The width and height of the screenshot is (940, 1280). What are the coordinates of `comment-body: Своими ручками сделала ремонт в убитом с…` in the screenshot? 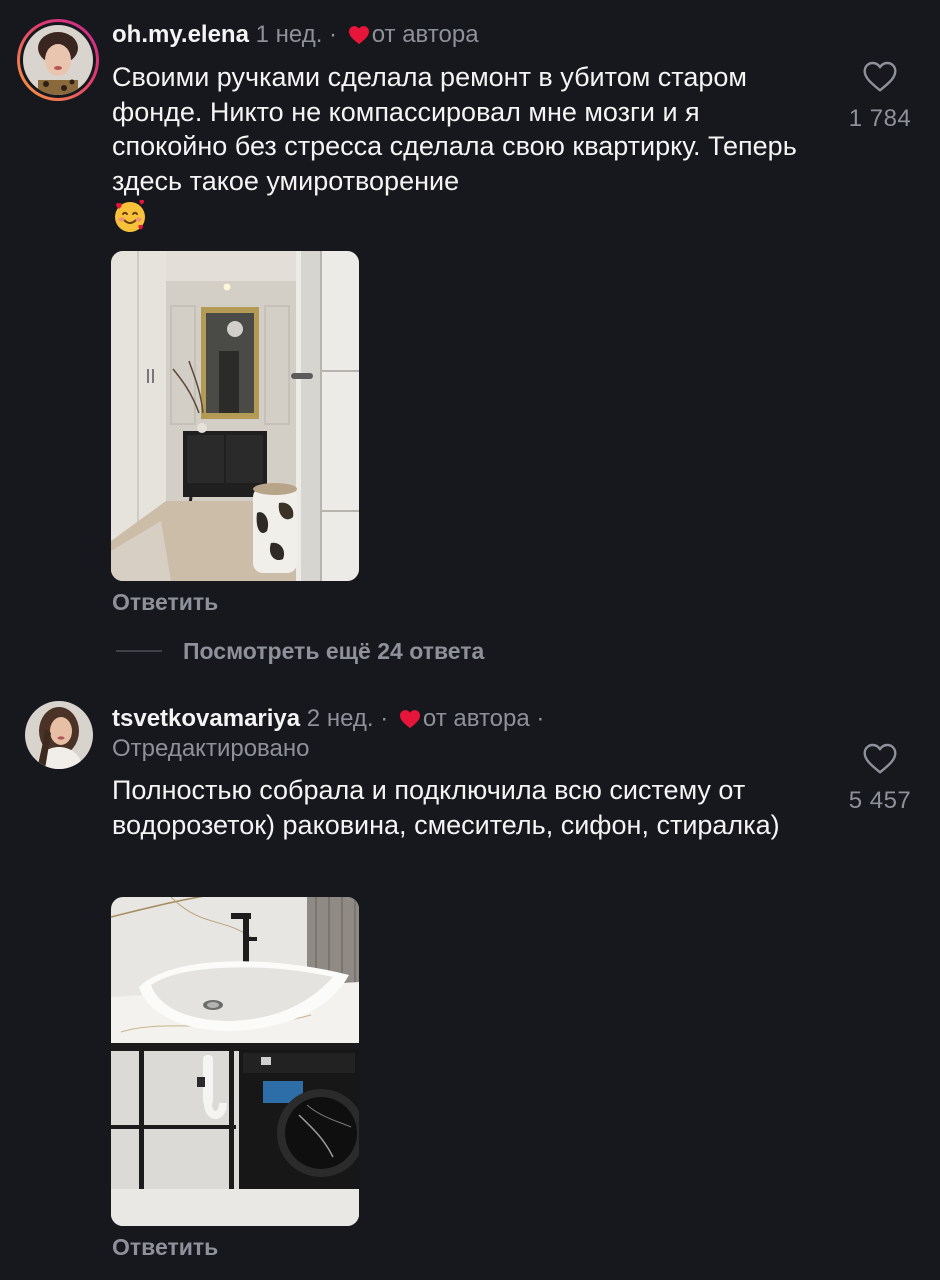 It's located at (454, 129).